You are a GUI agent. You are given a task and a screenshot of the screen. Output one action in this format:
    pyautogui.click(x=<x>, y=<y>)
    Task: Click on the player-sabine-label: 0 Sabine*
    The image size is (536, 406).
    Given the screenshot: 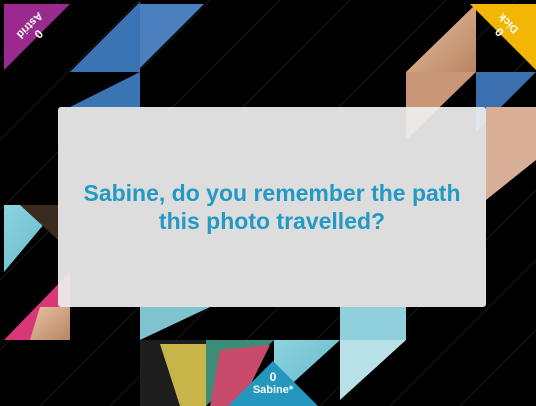 What is the action you would take?
    pyautogui.click(x=273, y=383)
    